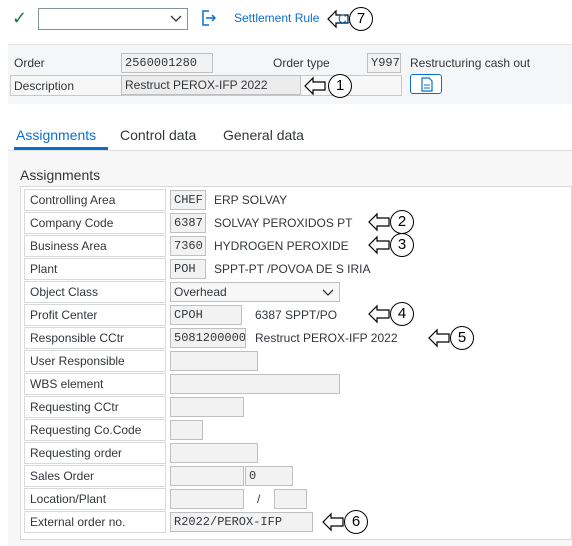 The image size is (572, 546). What do you see at coordinates (206, 315) in the screenshot?
I see `profit-center-field: CPOH` at bounding box center [206, 315].